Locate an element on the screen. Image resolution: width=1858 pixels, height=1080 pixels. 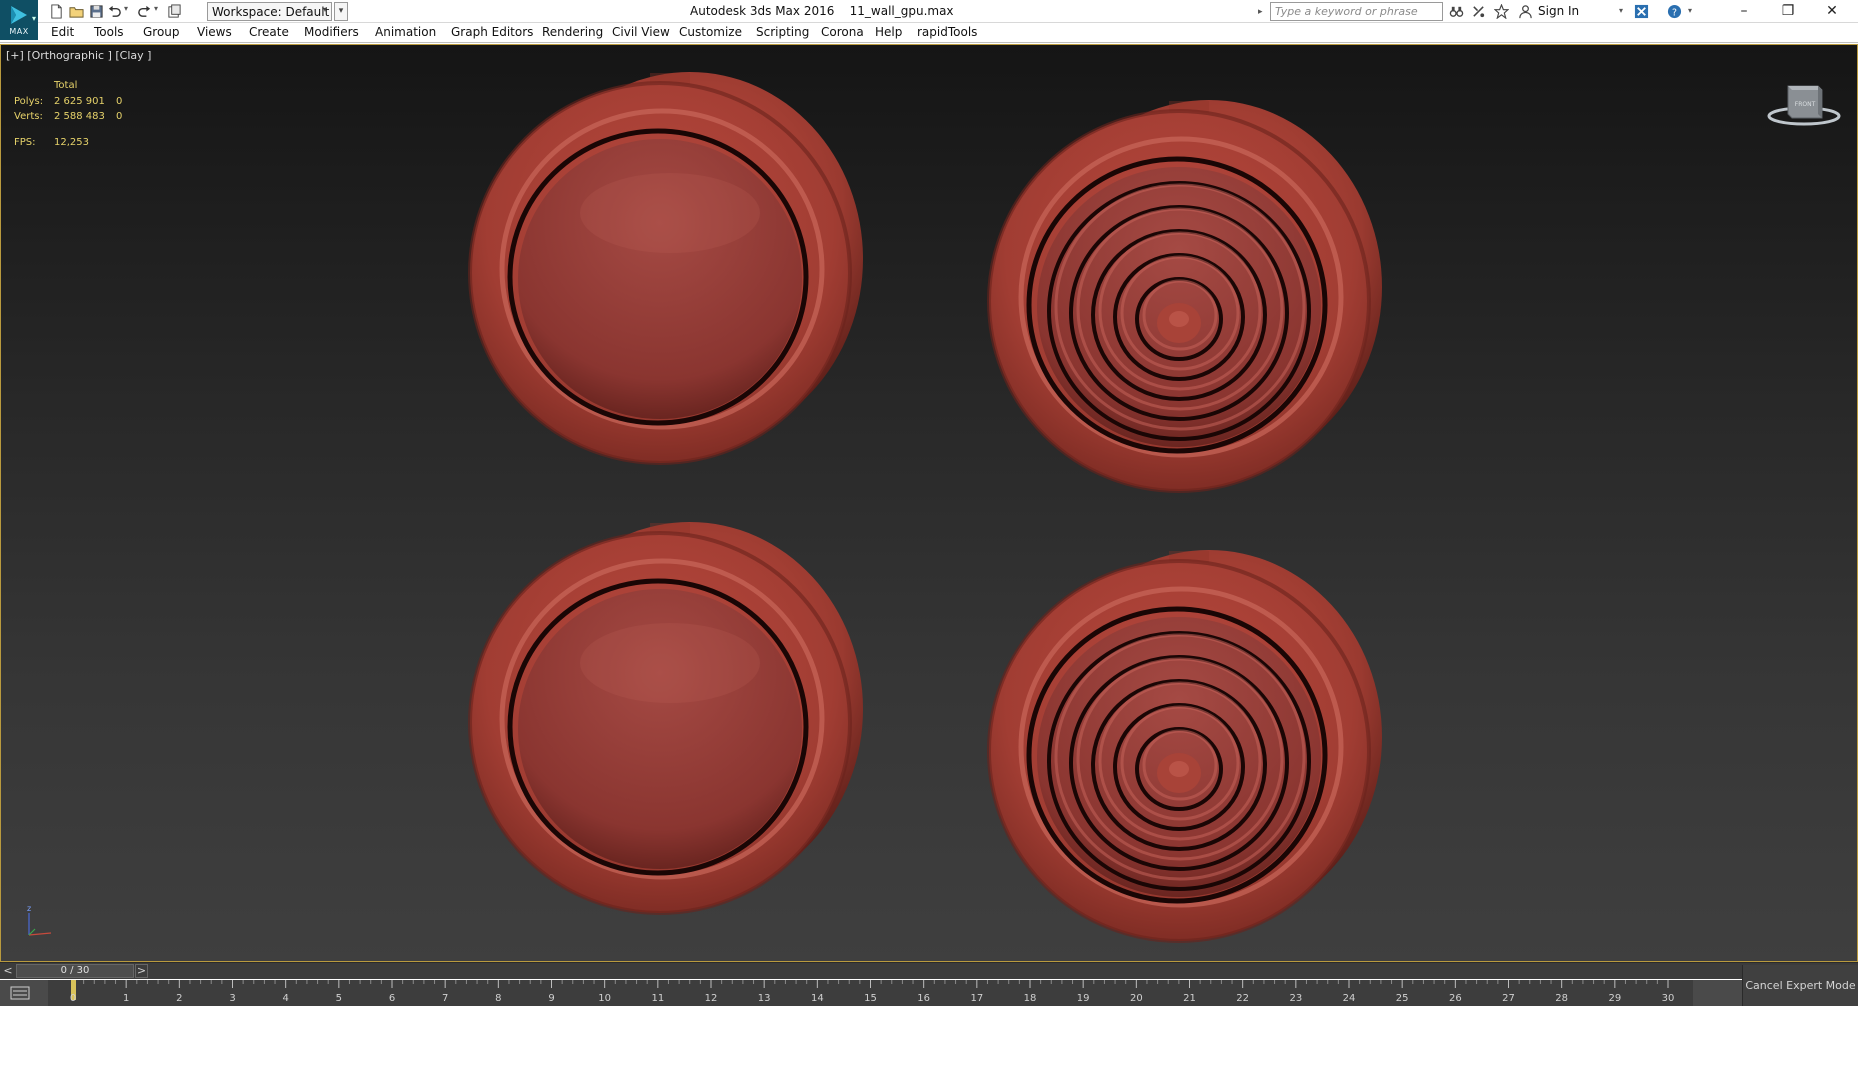
ruler-tick-label: 19 is located at coordinates (1083, 998).